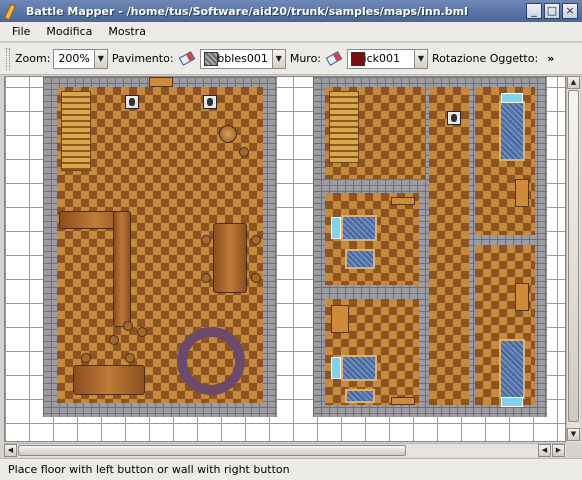  What do you see at coordinates (109, 380) in the screenshot?
I see `bottom-table` at bounding box center [109, 380].